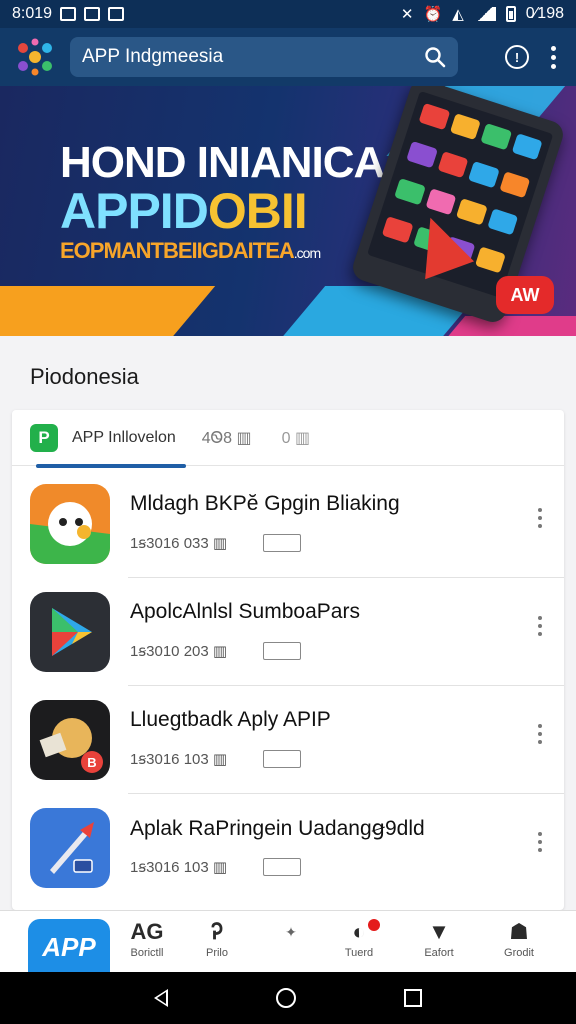 This screenshot has width=576, height=1024. Describe the element at coordinates (216, 651) in the screenshot. I see `app-meta: 1ꞩ3010 203 ▥` at that location.